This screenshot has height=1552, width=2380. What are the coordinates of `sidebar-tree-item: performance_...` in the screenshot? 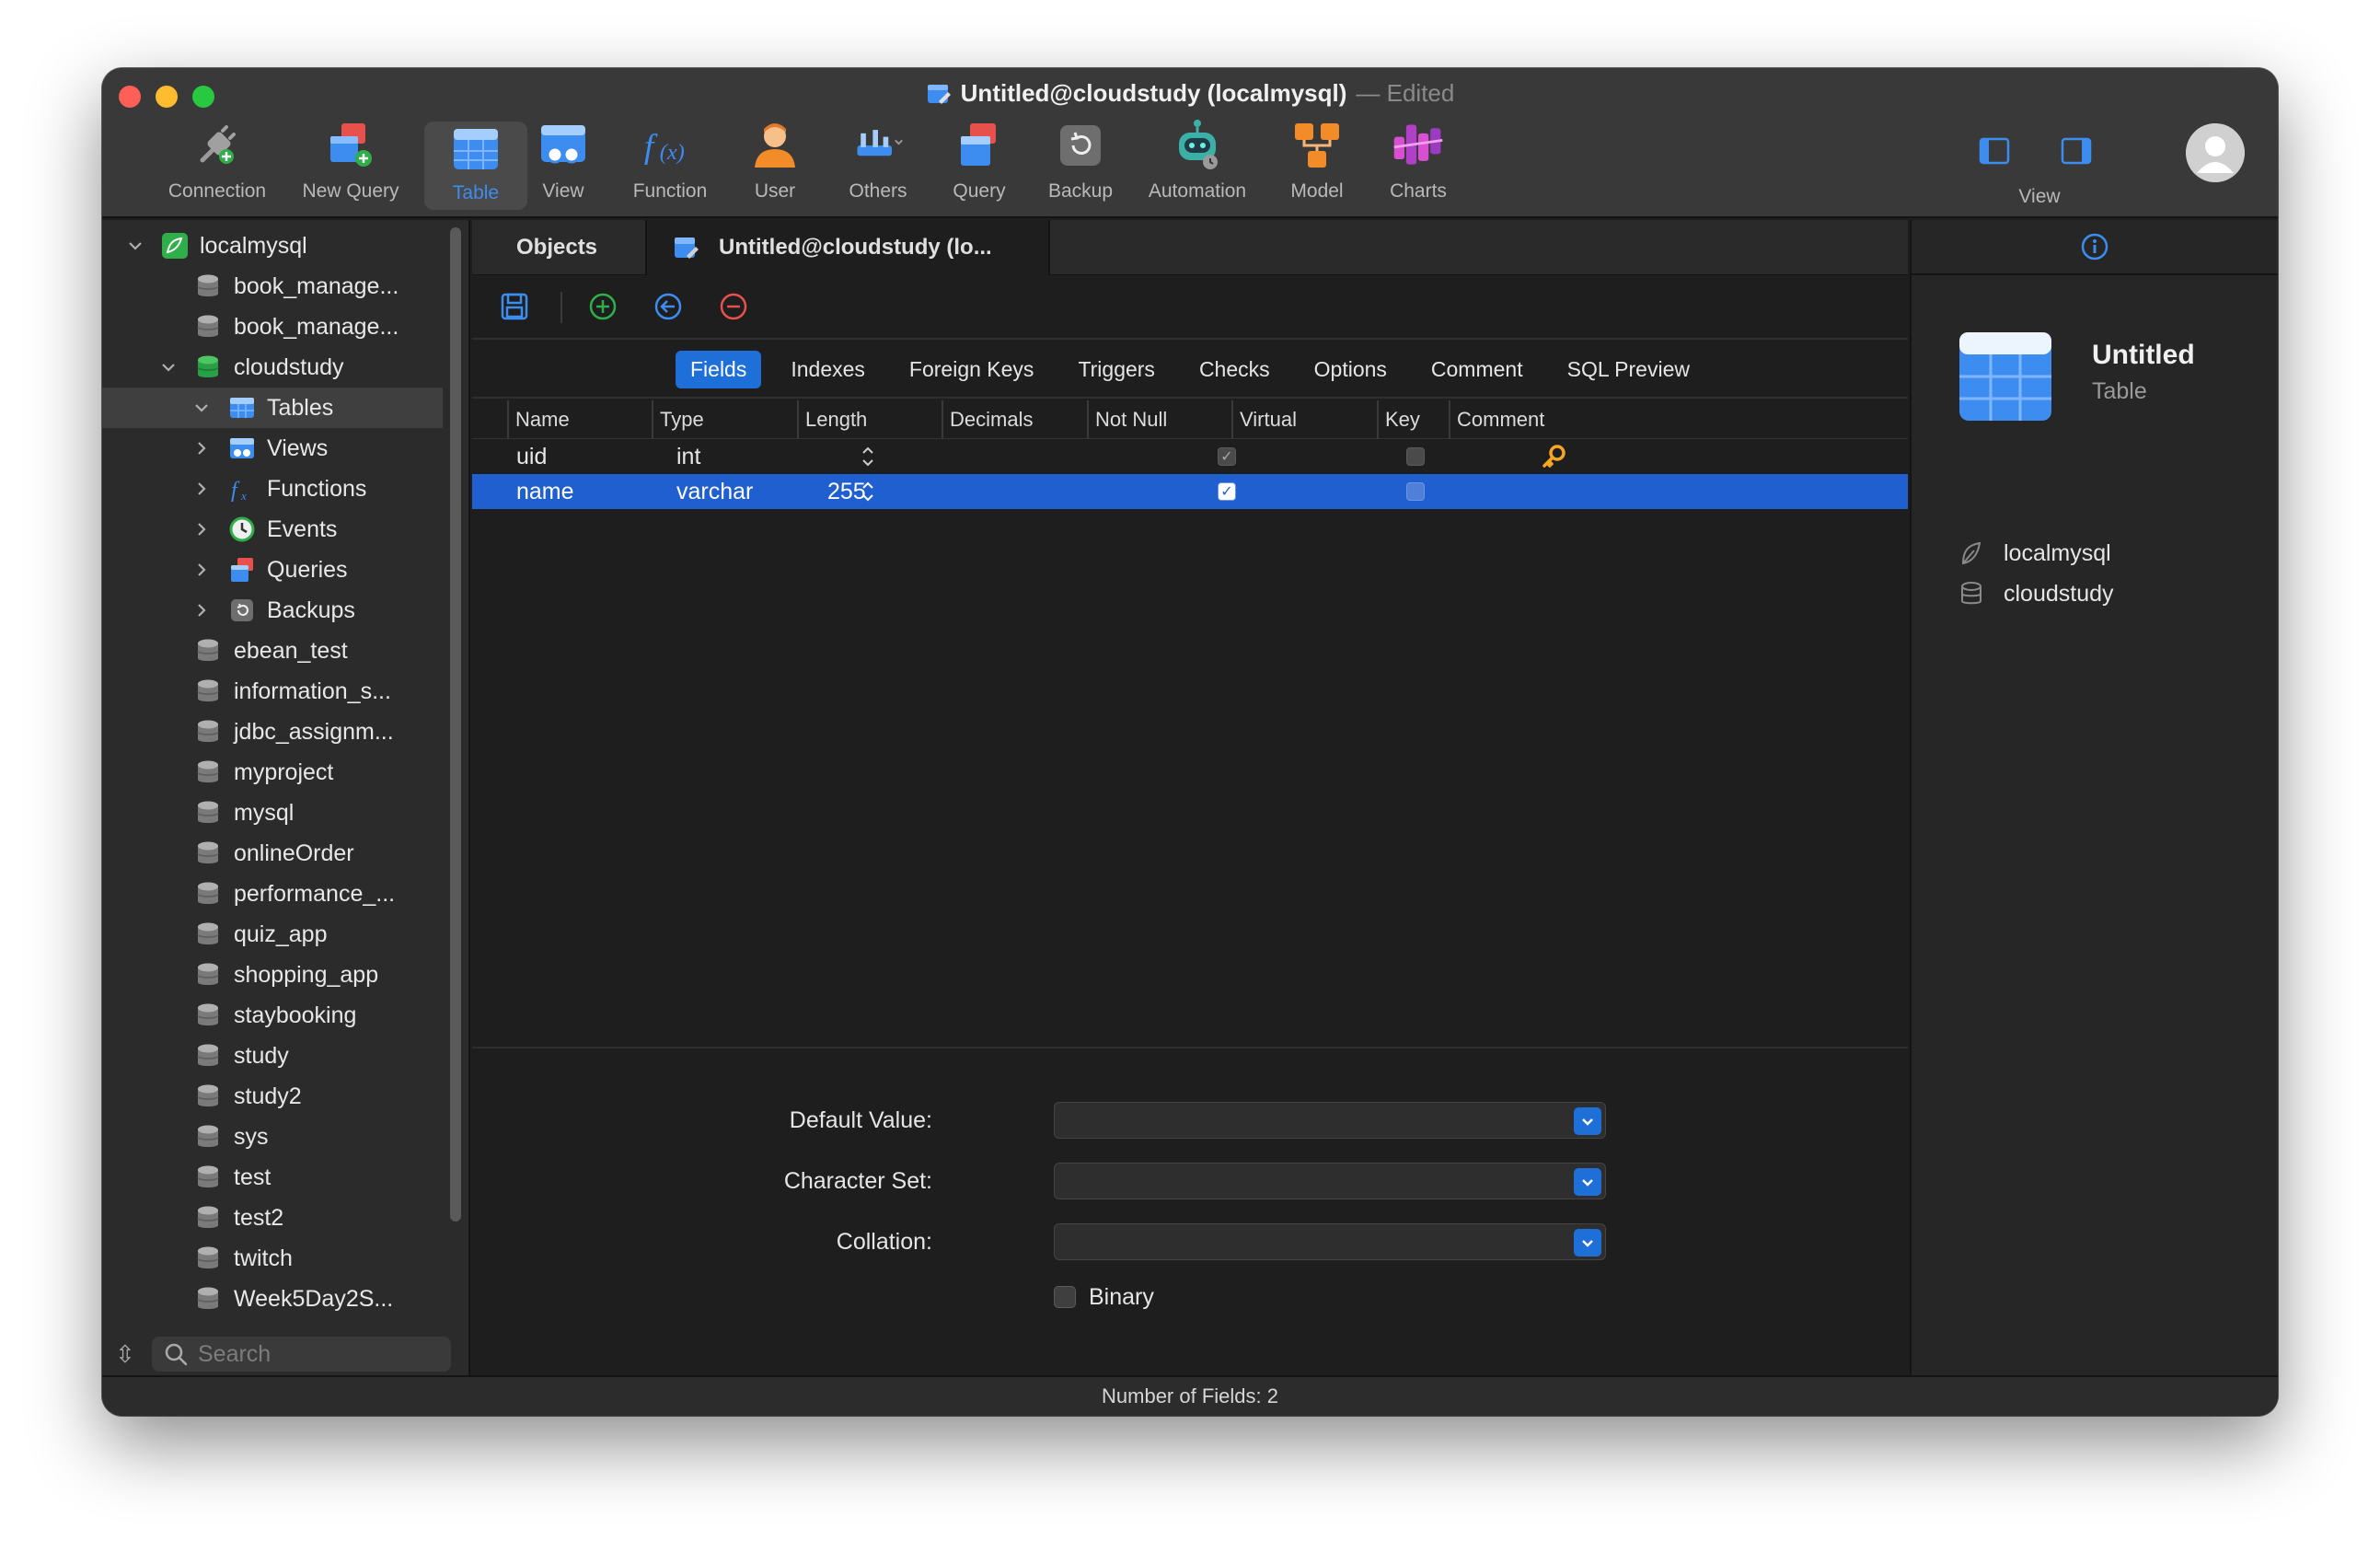 It's located at (272, 894).